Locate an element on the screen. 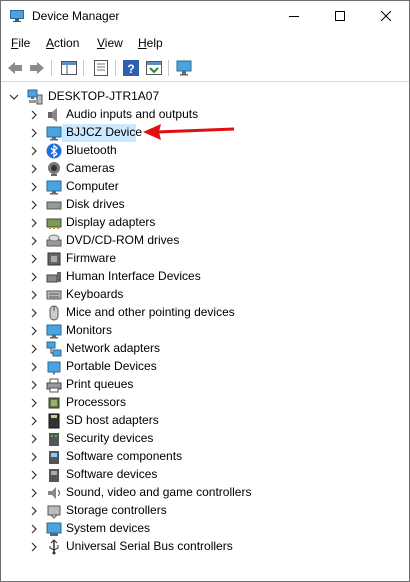 The image size is (410, 582). back-arrow-icon is located at coordinates (15, 68).